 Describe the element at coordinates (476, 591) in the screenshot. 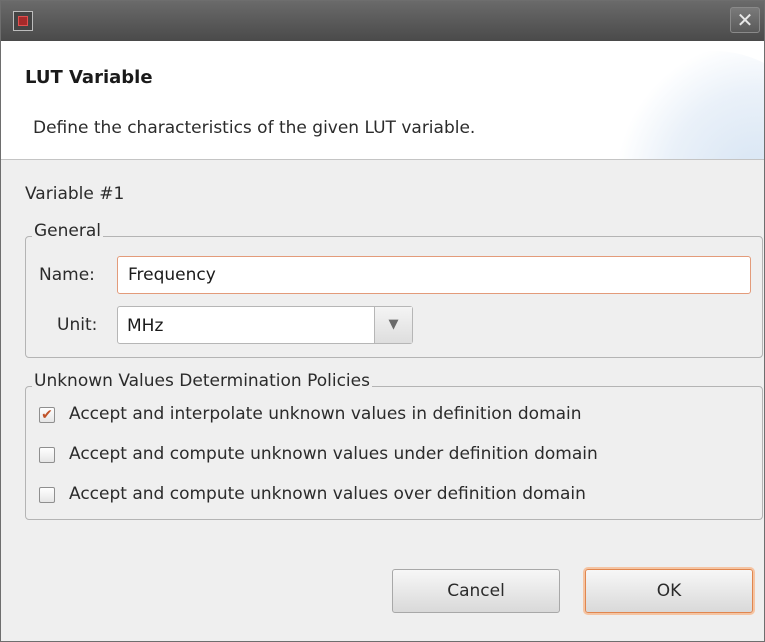

I see `cancel-button: Cancel` at that location.